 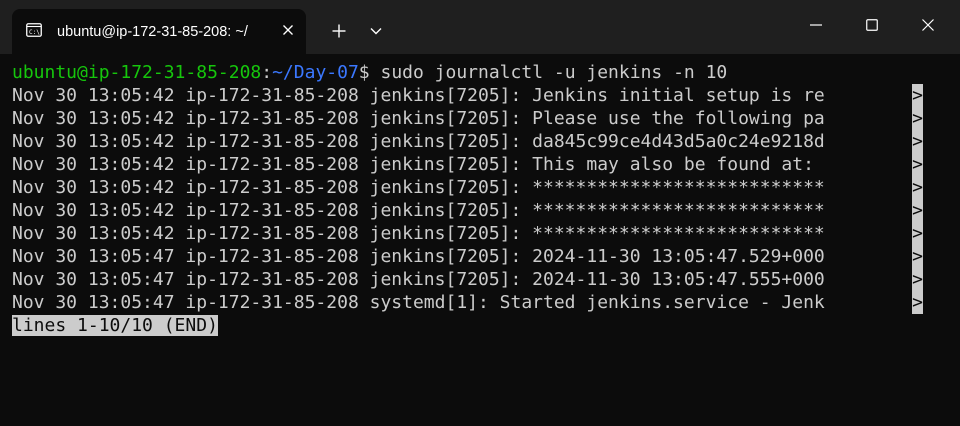 I want to click on maximize-button, so click(x=872, y=25).